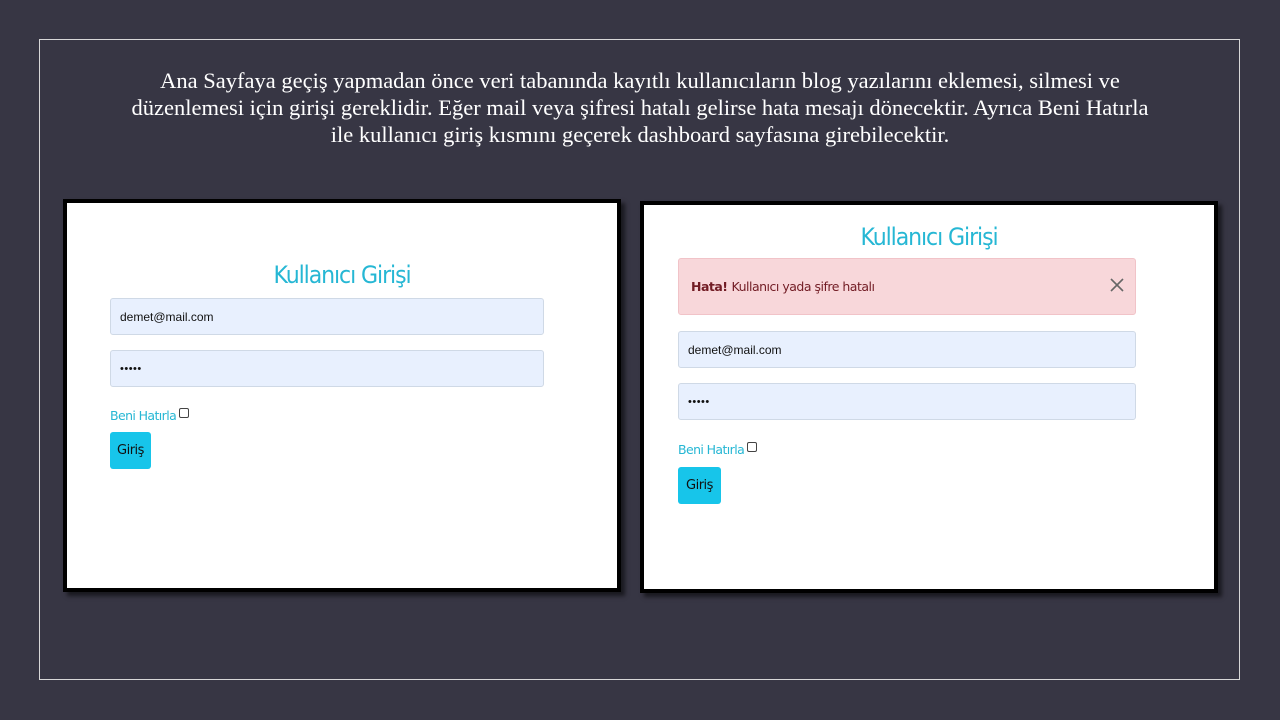 The height and width of the screenshot is (720, 1280). I want to click on alert-strong-text: Hata!, so click(709, 286).